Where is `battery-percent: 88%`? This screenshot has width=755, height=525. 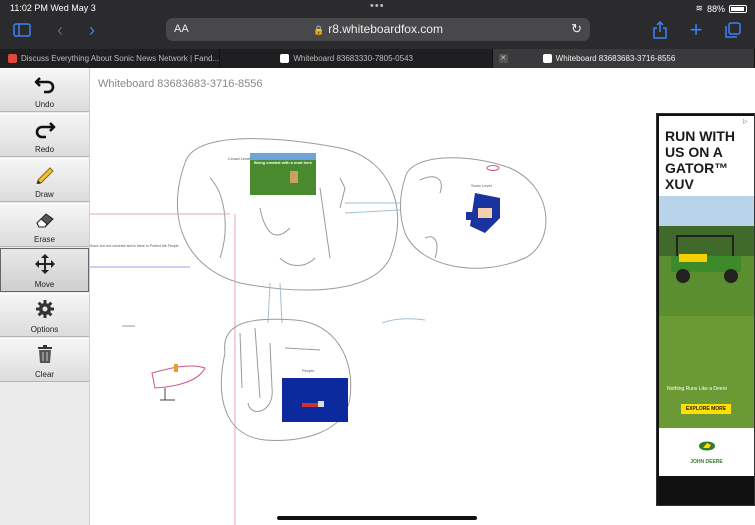
battery-percent: 88% is located at coordinates (715, 8).